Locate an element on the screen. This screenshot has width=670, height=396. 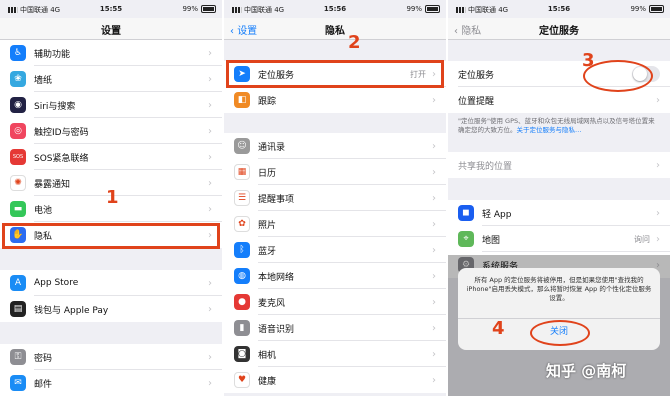
status-bar: 中国联通 4G 15:55 99% is located at coordinates (111, 9).